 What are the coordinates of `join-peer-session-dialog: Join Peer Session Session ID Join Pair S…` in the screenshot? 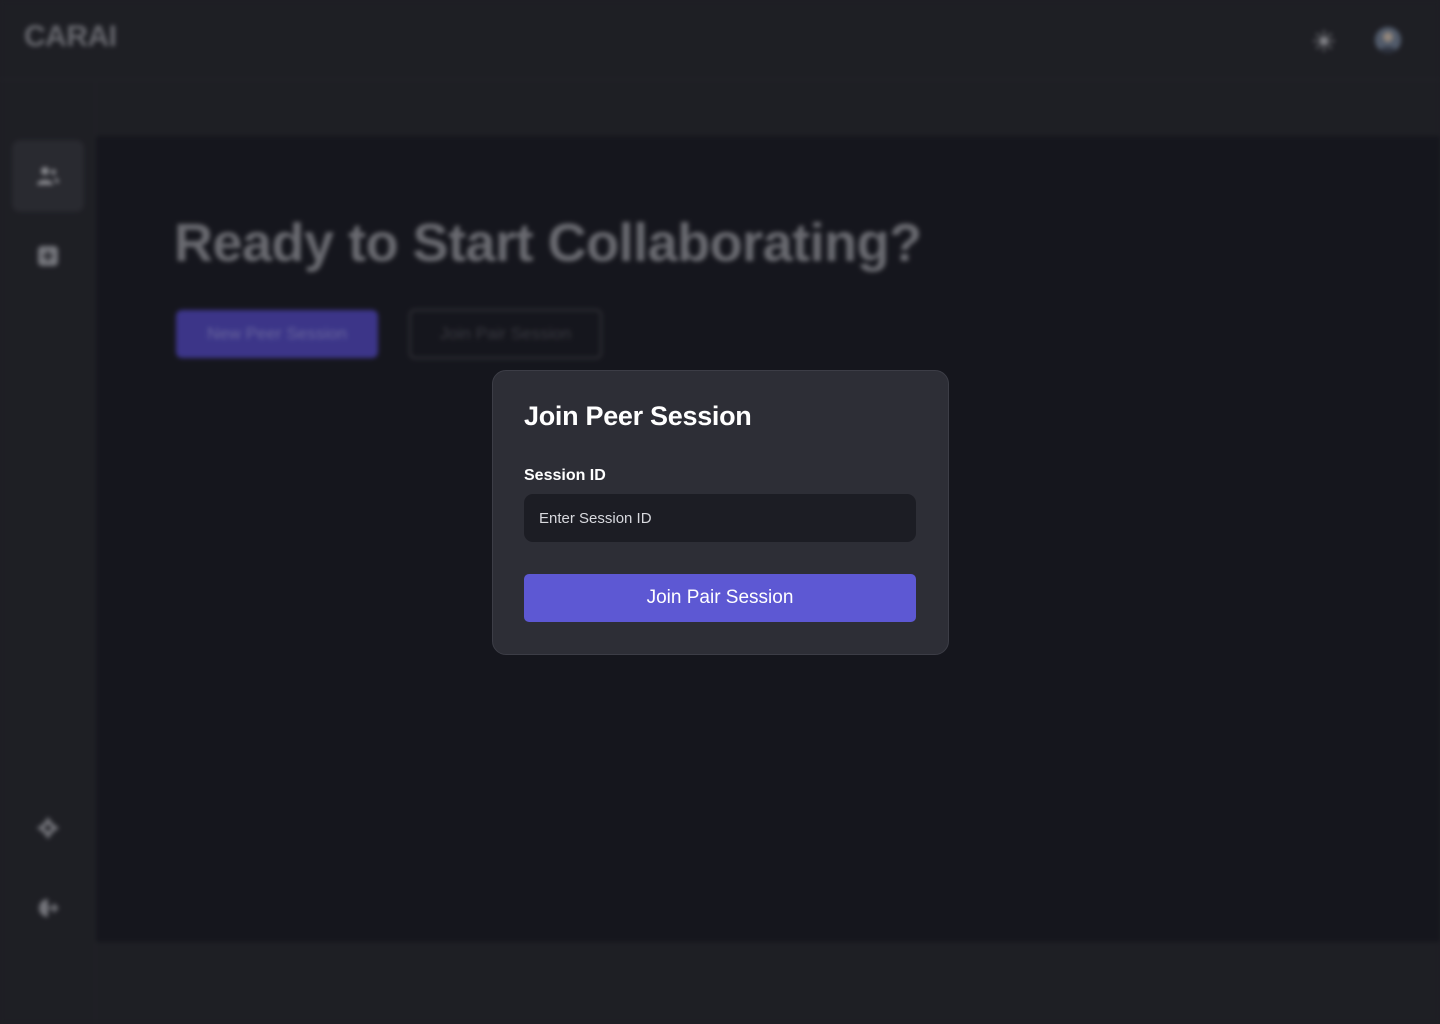 It's located at (720, 512).